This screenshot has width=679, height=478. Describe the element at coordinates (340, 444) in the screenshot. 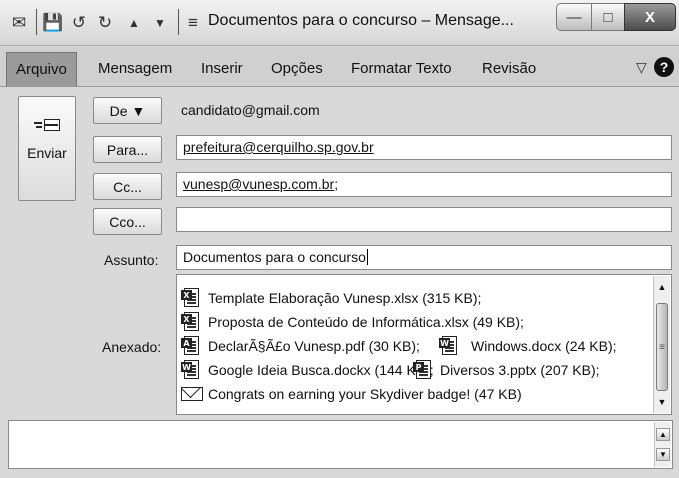

I see `message-body: ▲ ▼` at that location.